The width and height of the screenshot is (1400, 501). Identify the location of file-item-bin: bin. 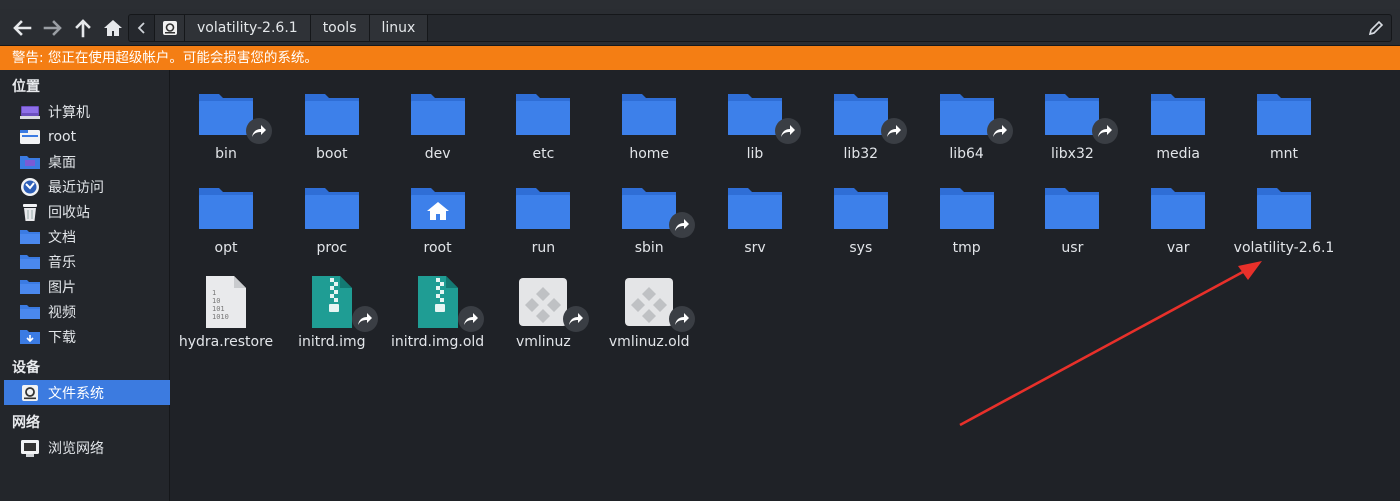
(226, 123).